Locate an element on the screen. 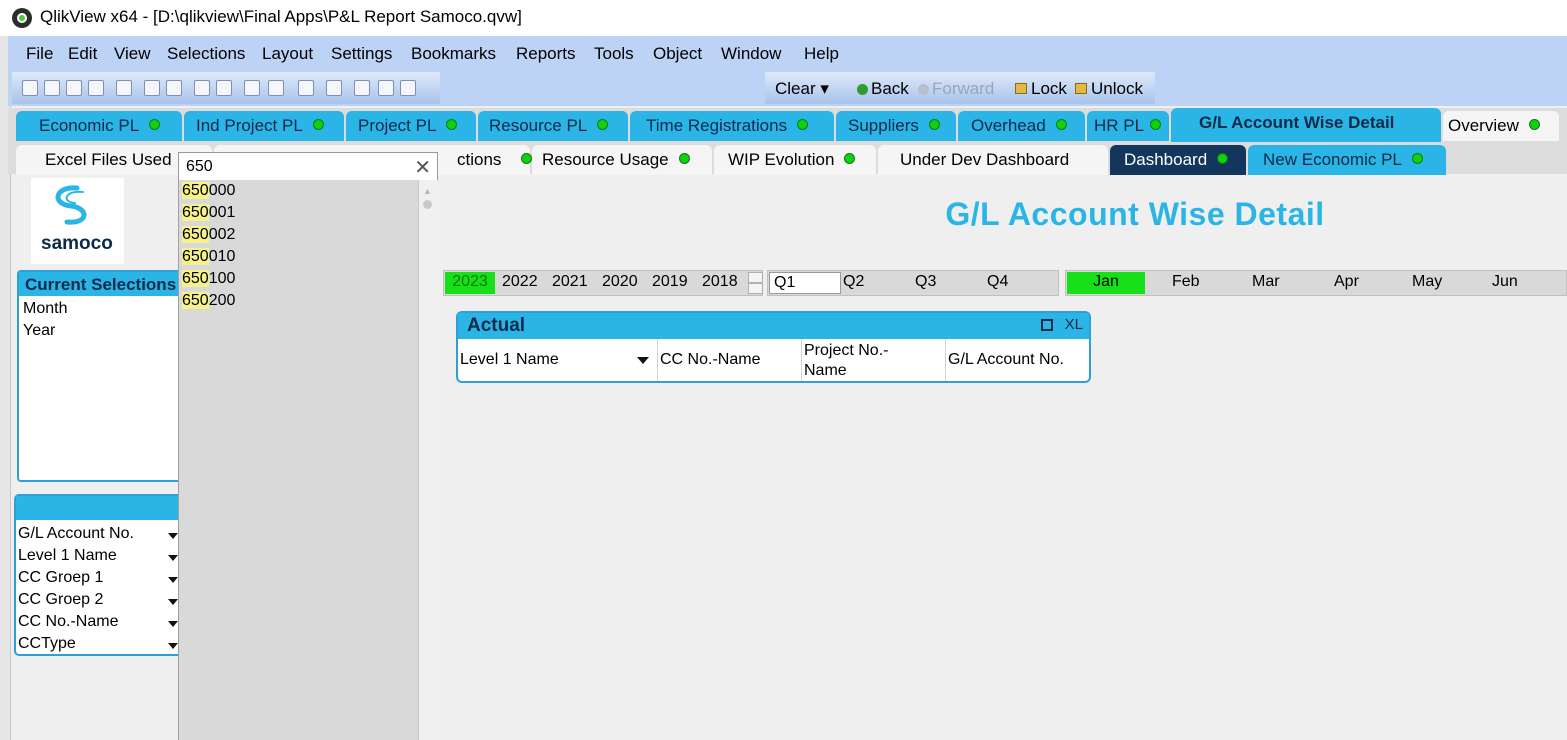 This screenshot has width=1567, height=740. menu-edit: Edit is located at coordinates (82, 54).